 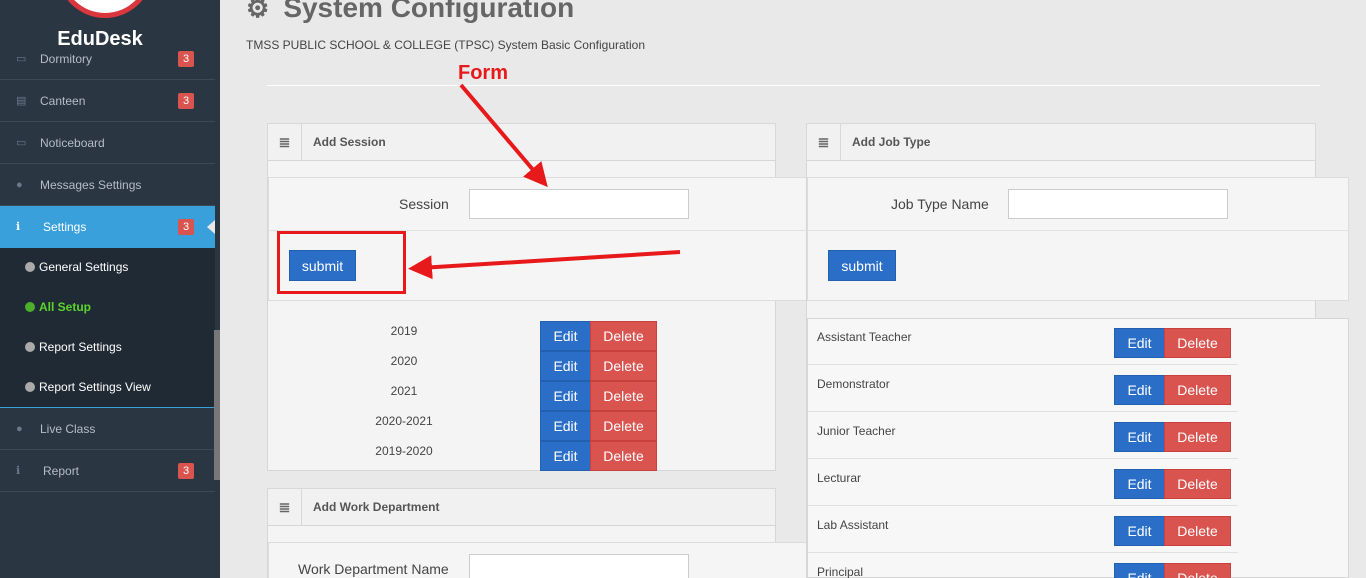 I want to click on session-input, so click(x=579, y=204).